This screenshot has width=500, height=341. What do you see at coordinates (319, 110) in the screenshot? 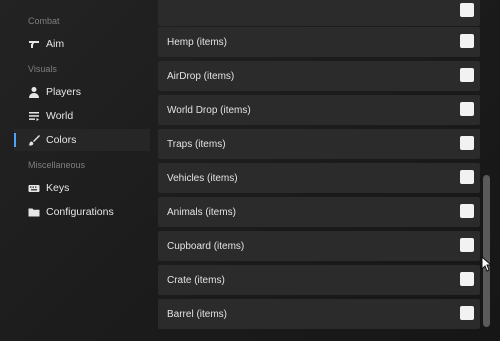
I see `list-item: World Drop (items)` at bounding box center [319, 110].